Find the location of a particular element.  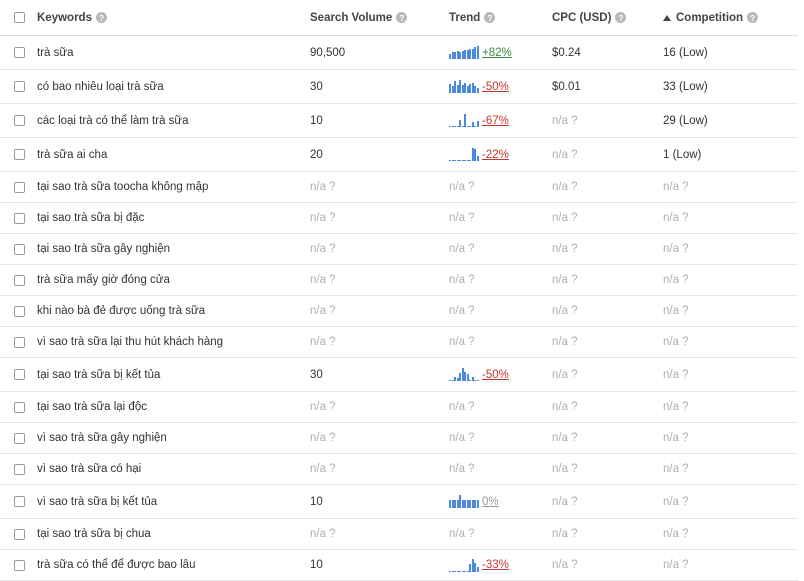

search-volume-header-label: Search Volume is located at coordinates (351, 17).